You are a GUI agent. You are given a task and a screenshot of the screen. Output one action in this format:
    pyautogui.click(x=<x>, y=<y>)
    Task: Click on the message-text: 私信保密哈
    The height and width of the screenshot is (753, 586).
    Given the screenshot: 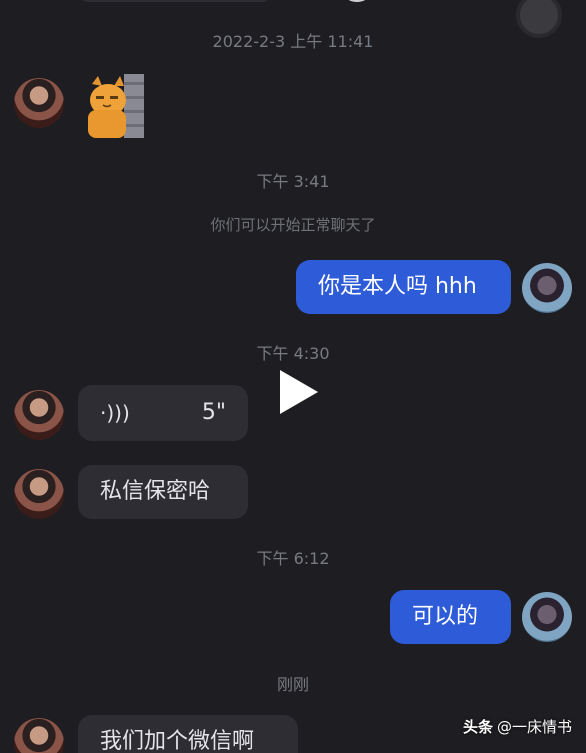 What is the action you would take?
    pyautogui.click(x=155, y=491)
    